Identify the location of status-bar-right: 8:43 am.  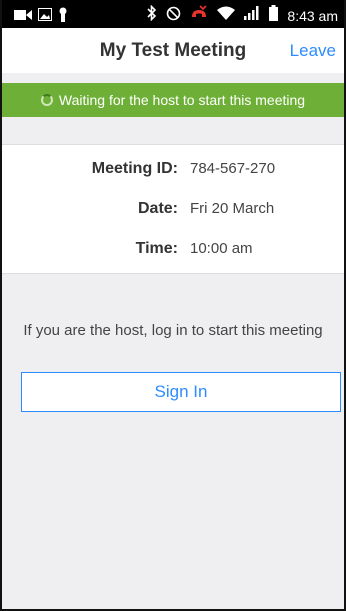
(242, 15).